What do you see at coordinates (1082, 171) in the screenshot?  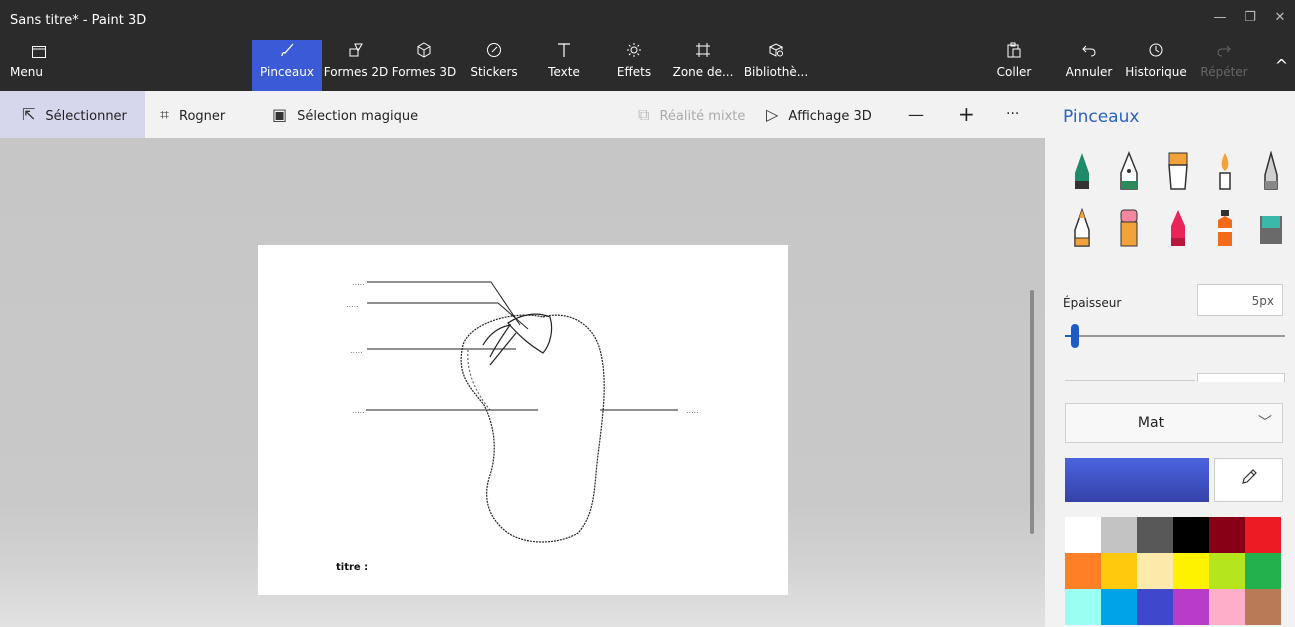 I see `marker-icon` at bounding box center [1082, 171].